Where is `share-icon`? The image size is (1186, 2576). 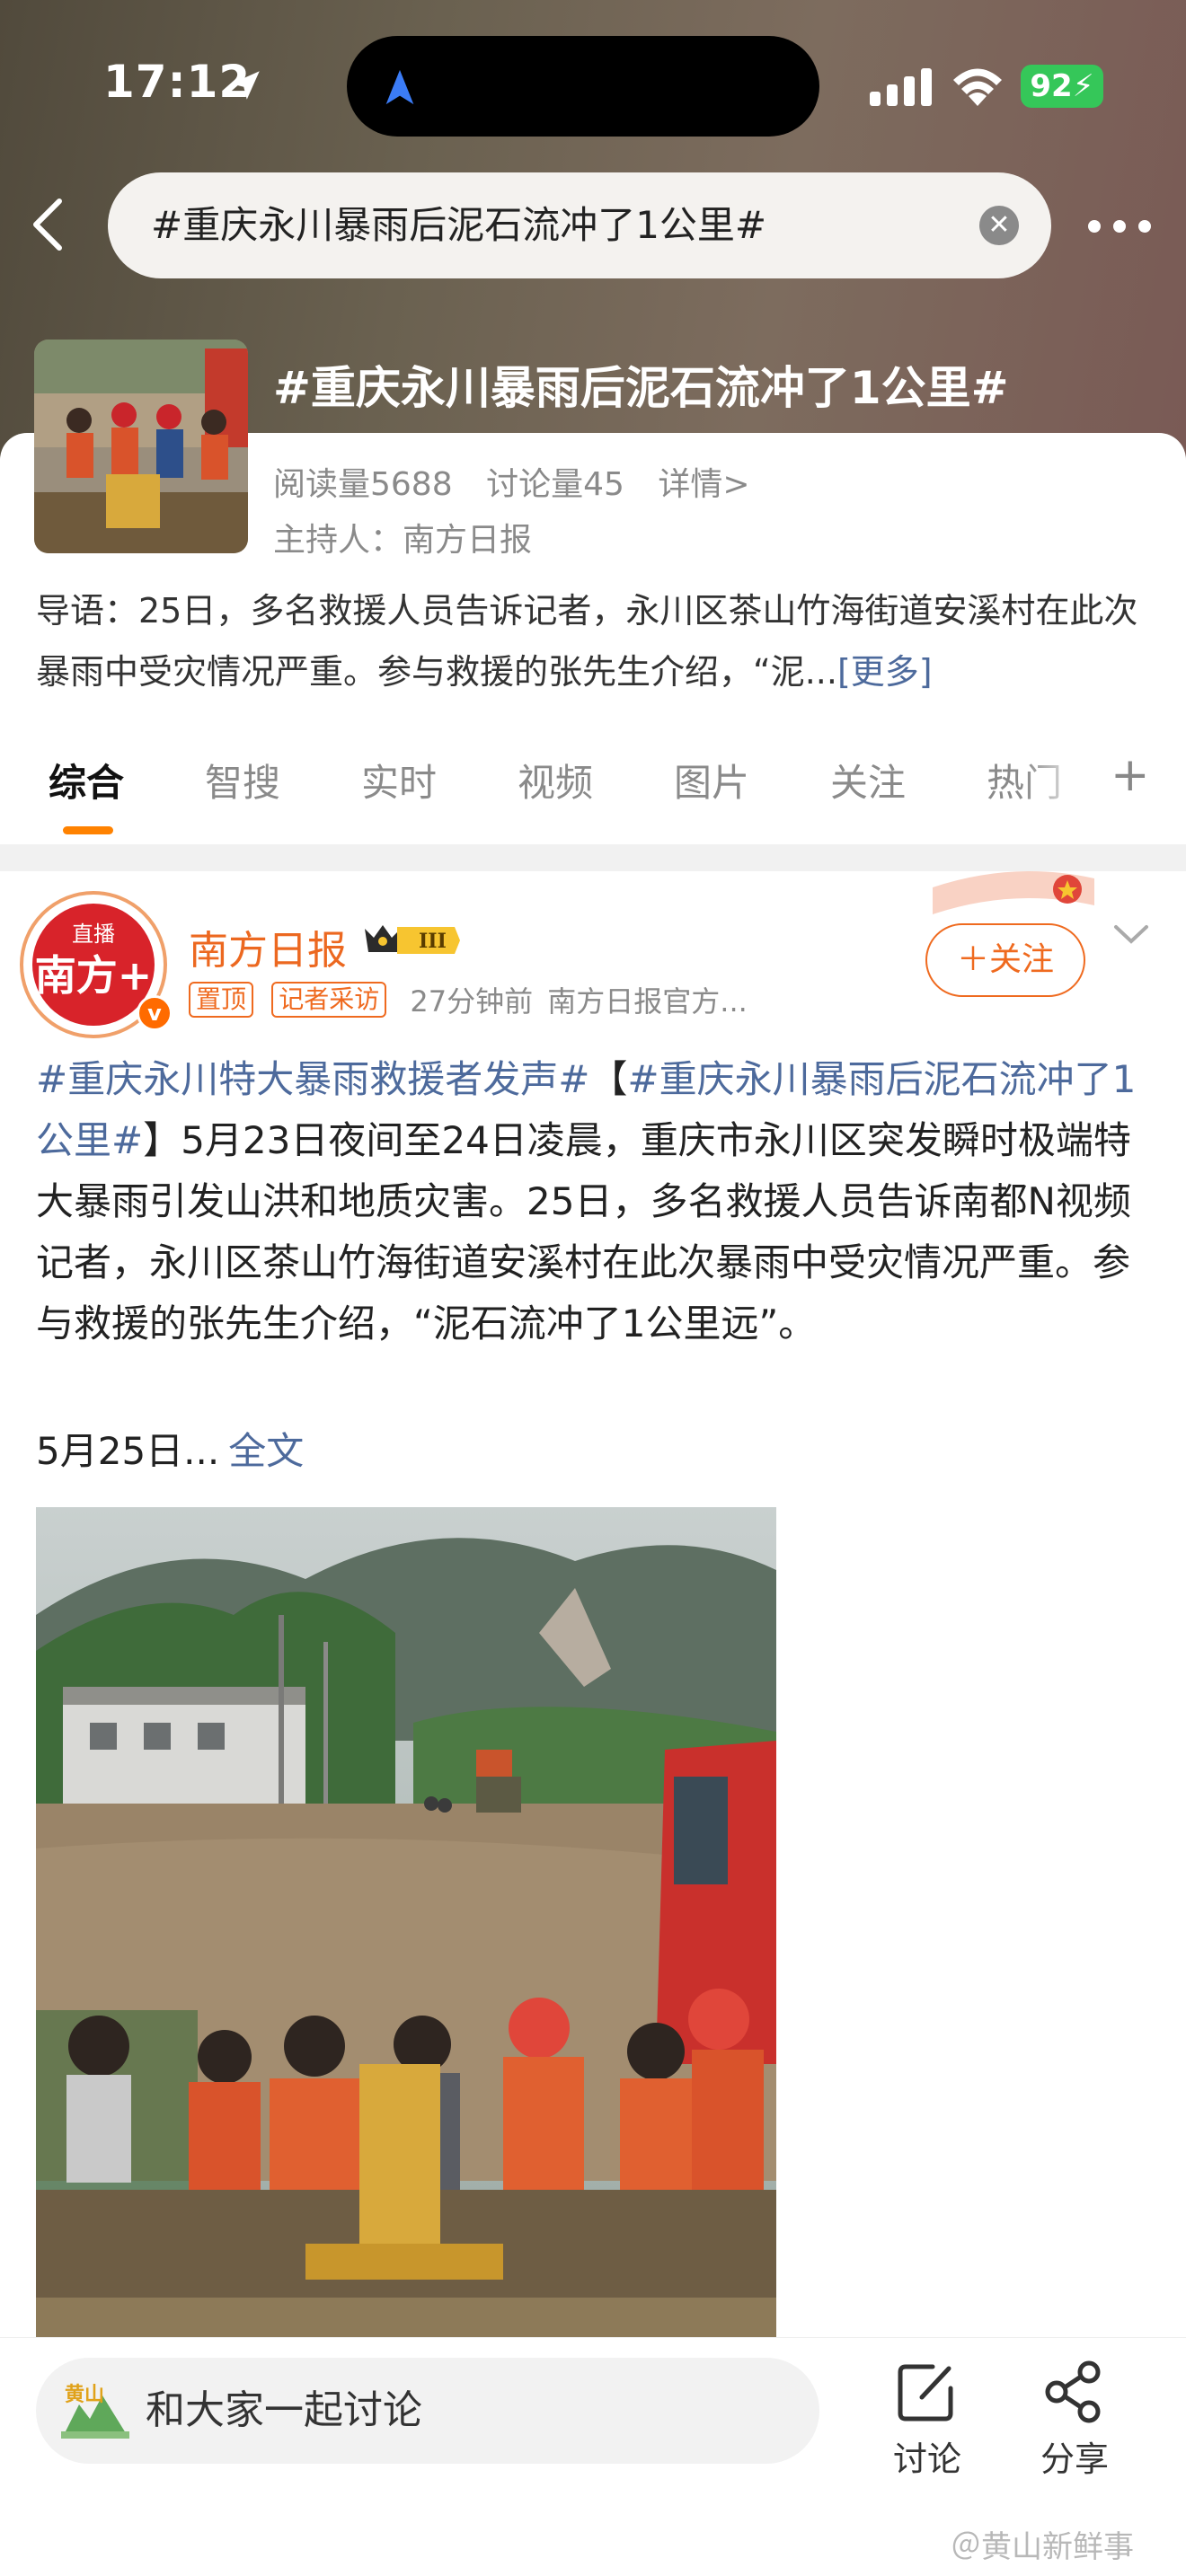 share-icon is located at coordinates (1073, 2391).